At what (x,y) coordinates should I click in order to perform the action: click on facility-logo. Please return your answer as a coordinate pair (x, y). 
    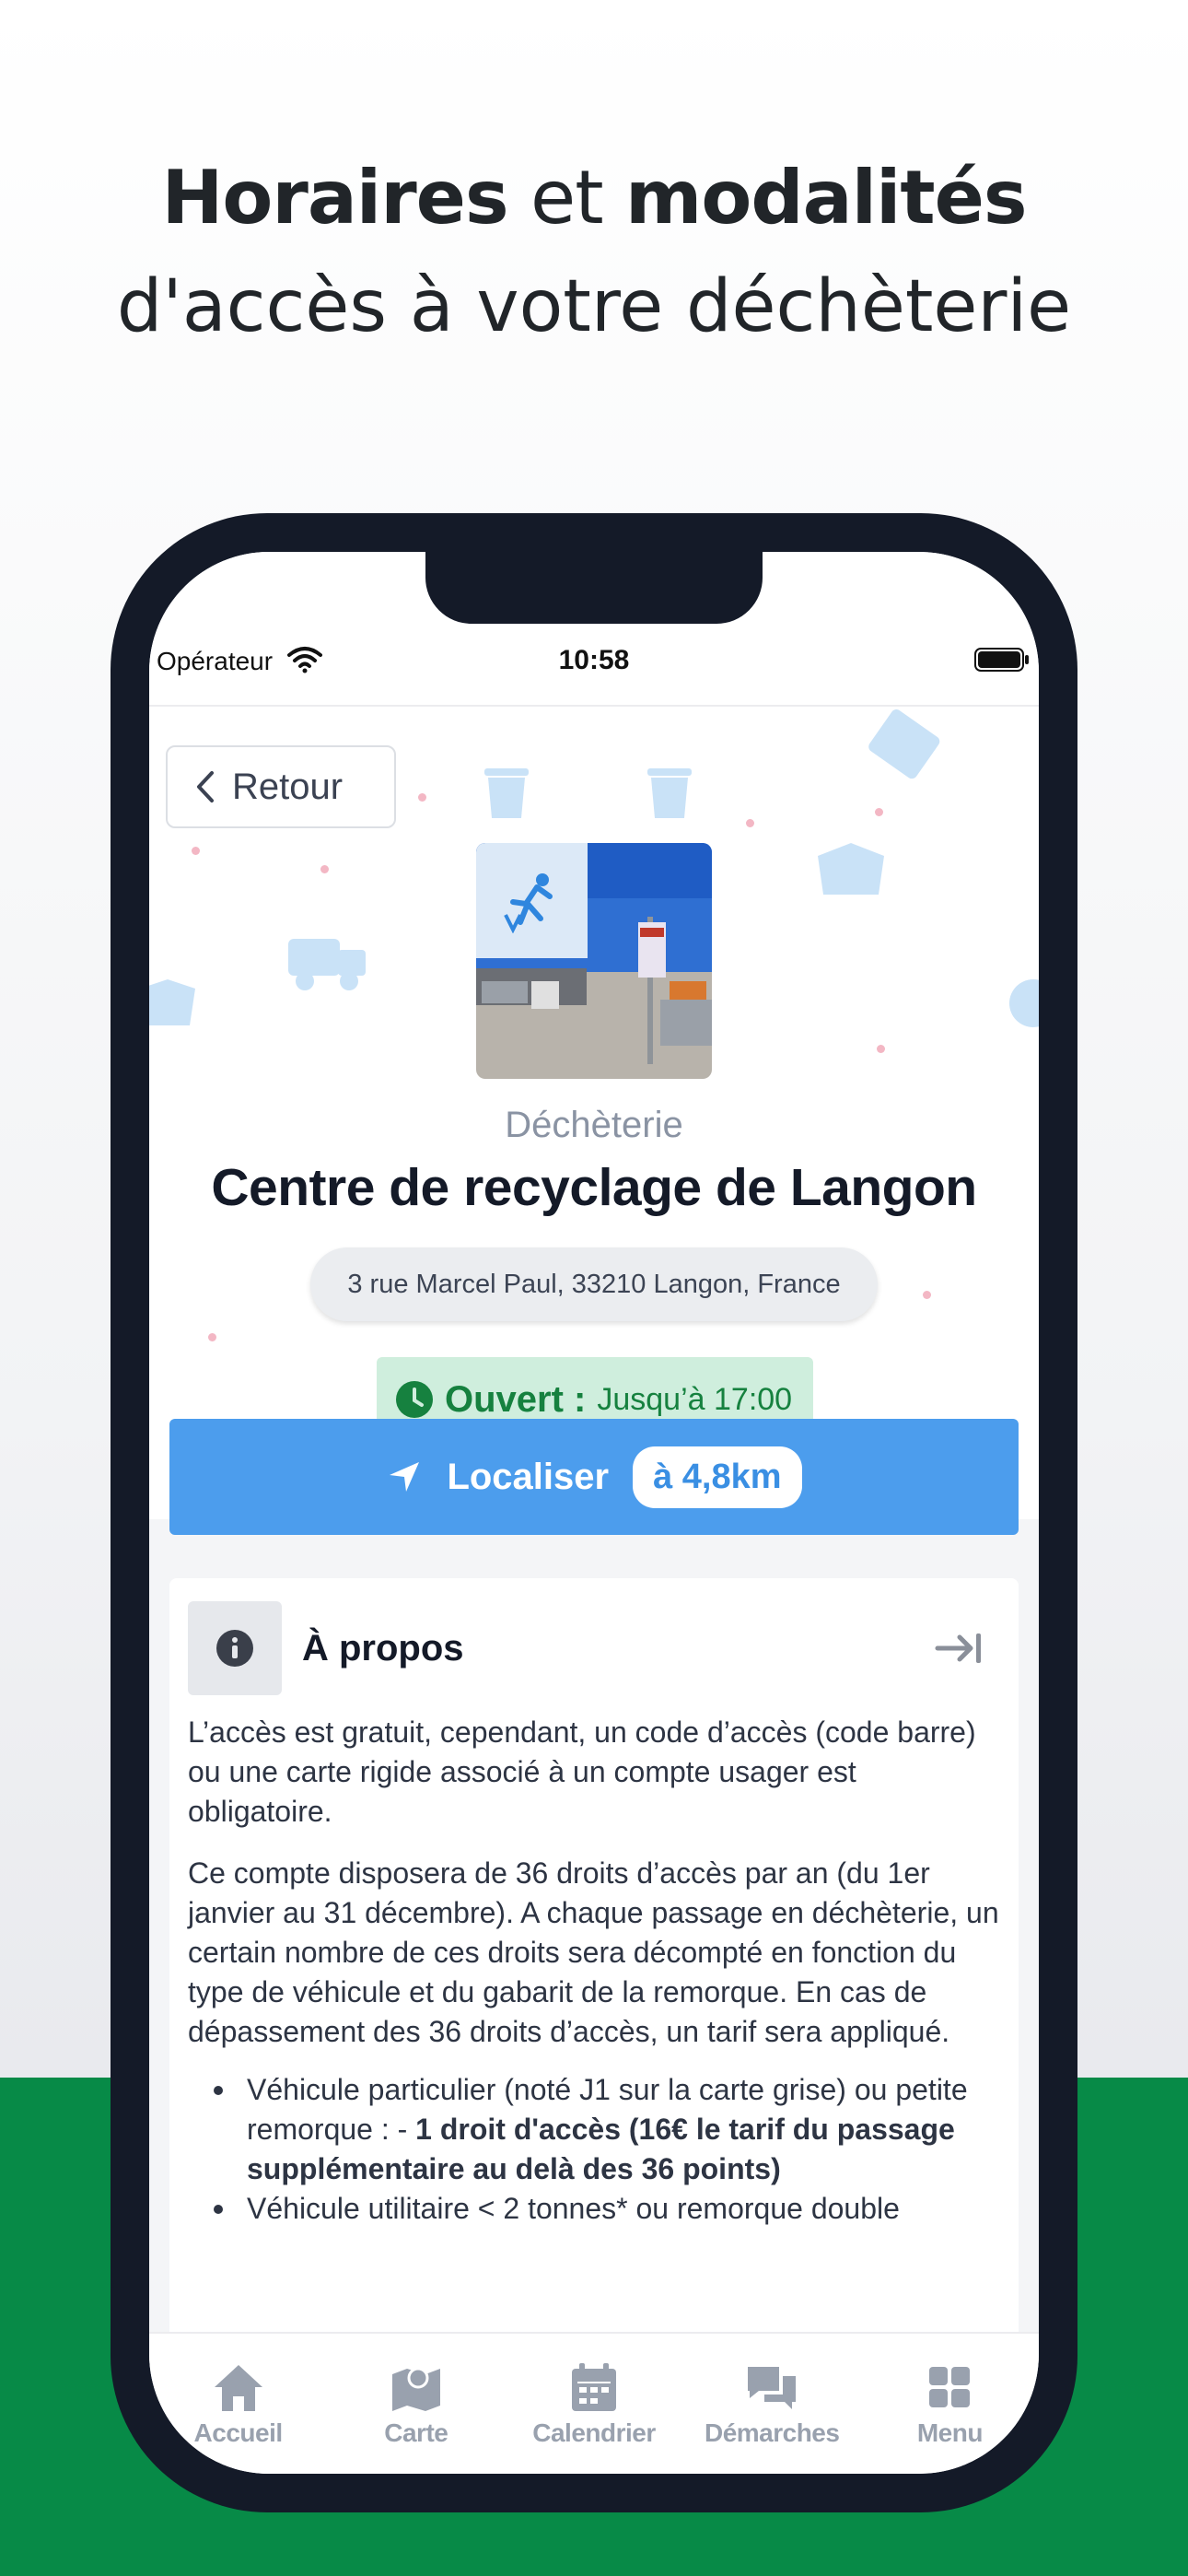
    Looking at the image, I should click on (532, 901).